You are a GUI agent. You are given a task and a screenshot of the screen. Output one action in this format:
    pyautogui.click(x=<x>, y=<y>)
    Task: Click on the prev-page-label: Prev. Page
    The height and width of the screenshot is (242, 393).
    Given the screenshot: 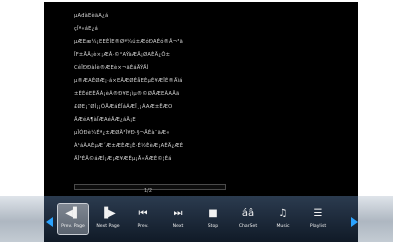 What is the action you would take?
    pyautogui.click(x=73, y=226)
    